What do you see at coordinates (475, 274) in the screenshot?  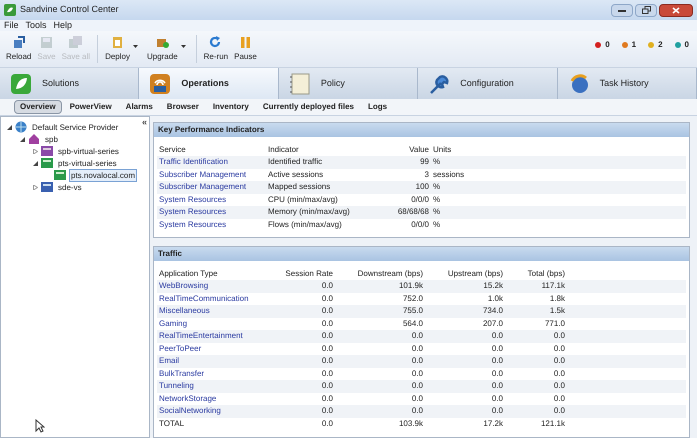 I see `column-header: Upstream (bps)` at bounding box center [475, 274].